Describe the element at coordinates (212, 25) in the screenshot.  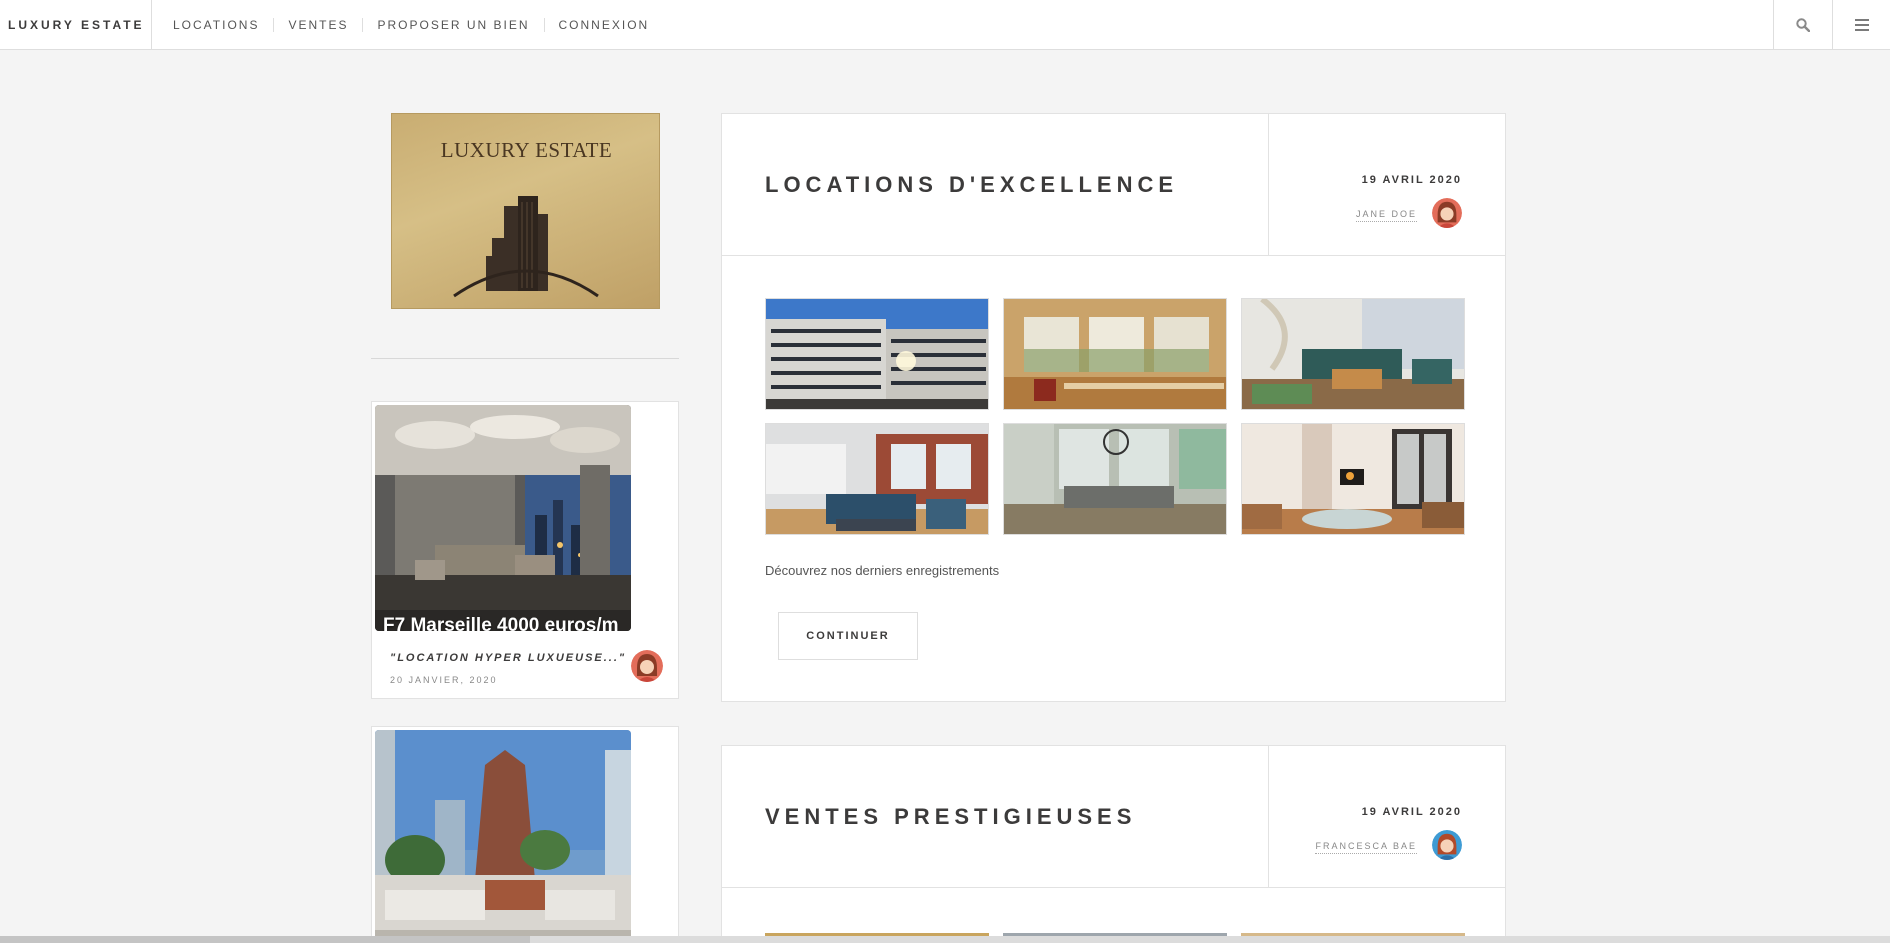
I see `nav-item-locations: LOCATIONS` at that location.